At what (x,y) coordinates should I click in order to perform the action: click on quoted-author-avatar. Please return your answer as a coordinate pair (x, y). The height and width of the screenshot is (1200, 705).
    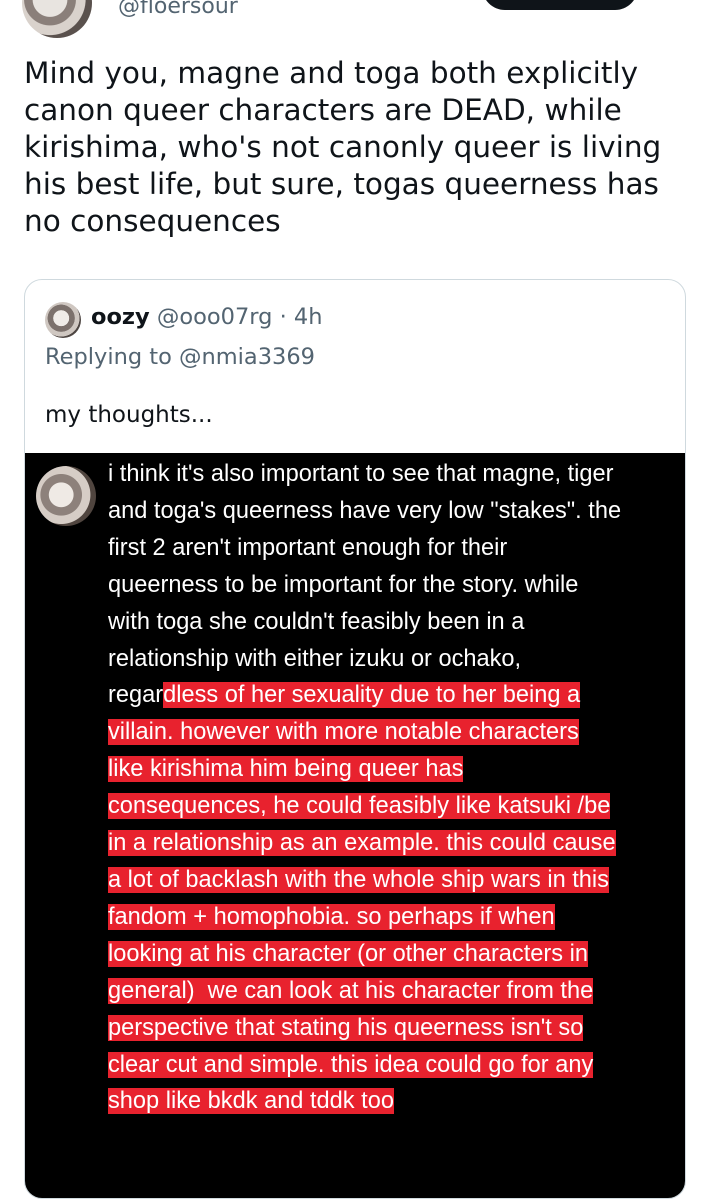
    Looking at the image, I should click on (63, 320).